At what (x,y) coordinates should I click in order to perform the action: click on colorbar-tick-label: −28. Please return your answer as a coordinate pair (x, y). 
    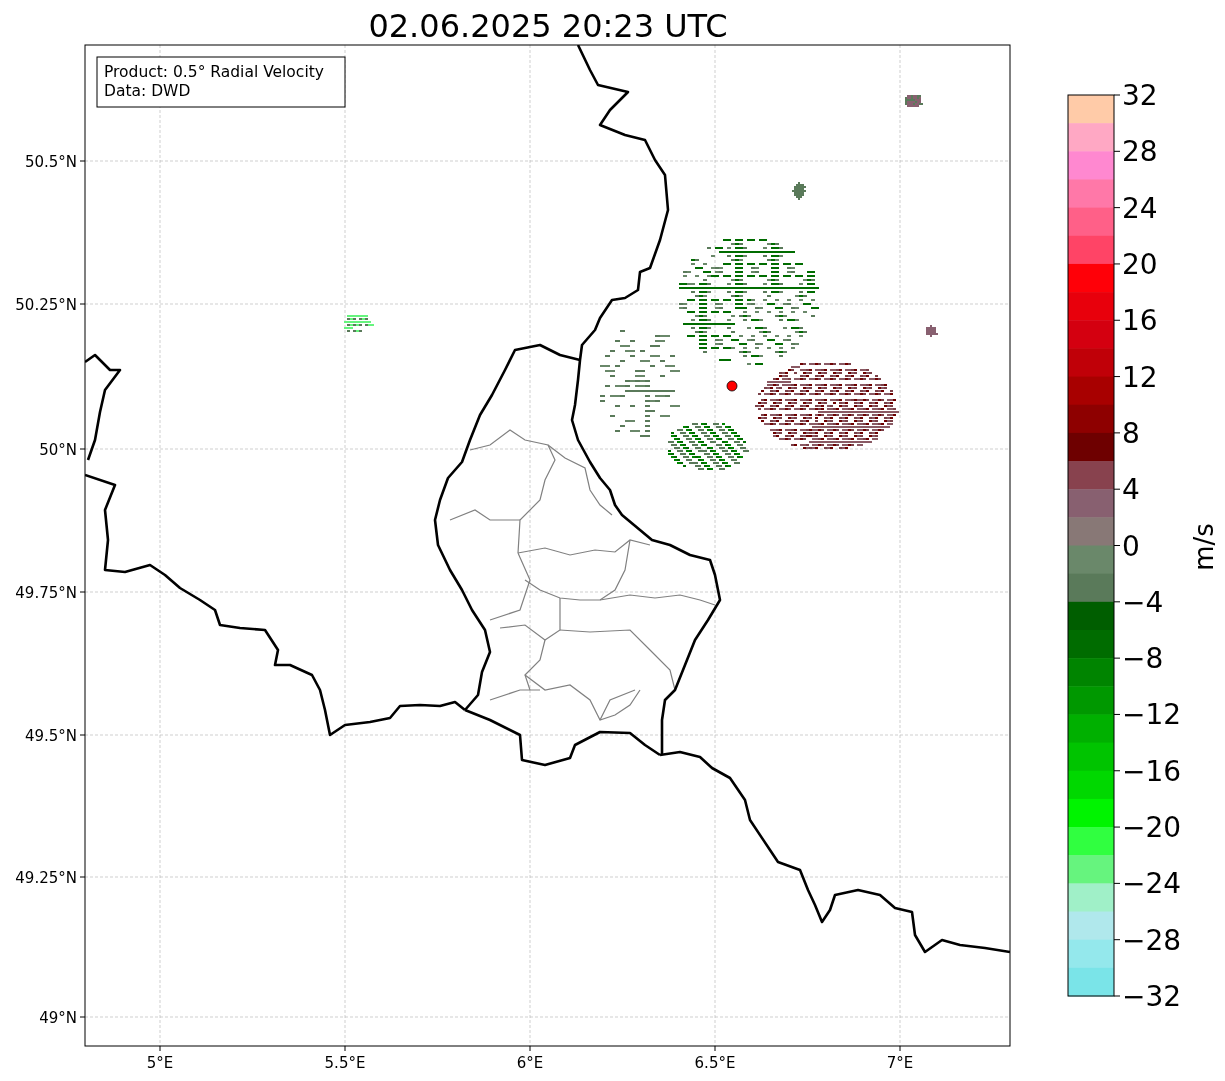
    Looking at the image, I should click on (1152, 940).